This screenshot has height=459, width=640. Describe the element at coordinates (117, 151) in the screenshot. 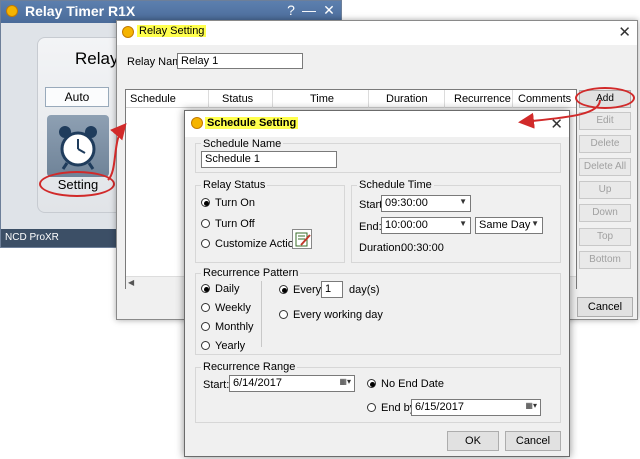

I see `arrow-setting-to-relay-dialog` at that location.